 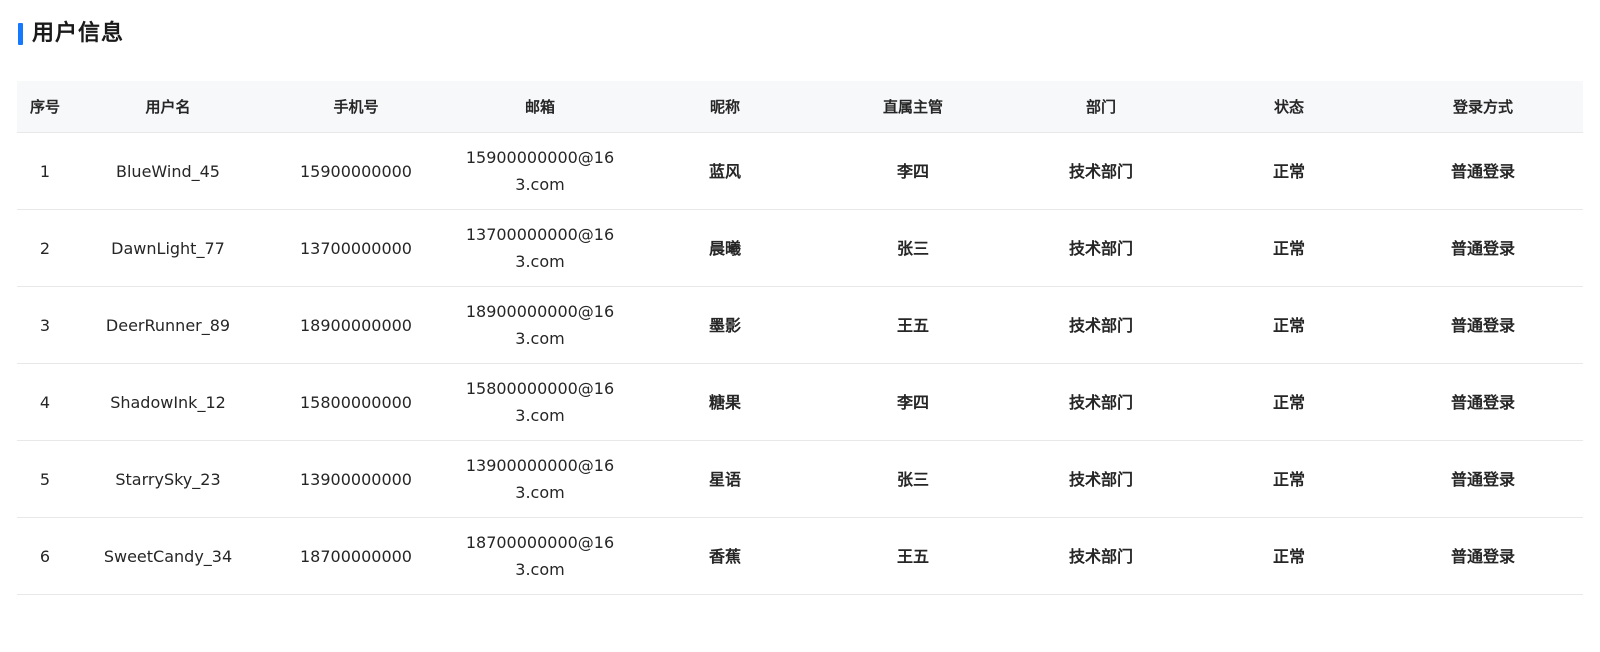 I want to click on column-header-index: 序号, so click(x=45, y=107).